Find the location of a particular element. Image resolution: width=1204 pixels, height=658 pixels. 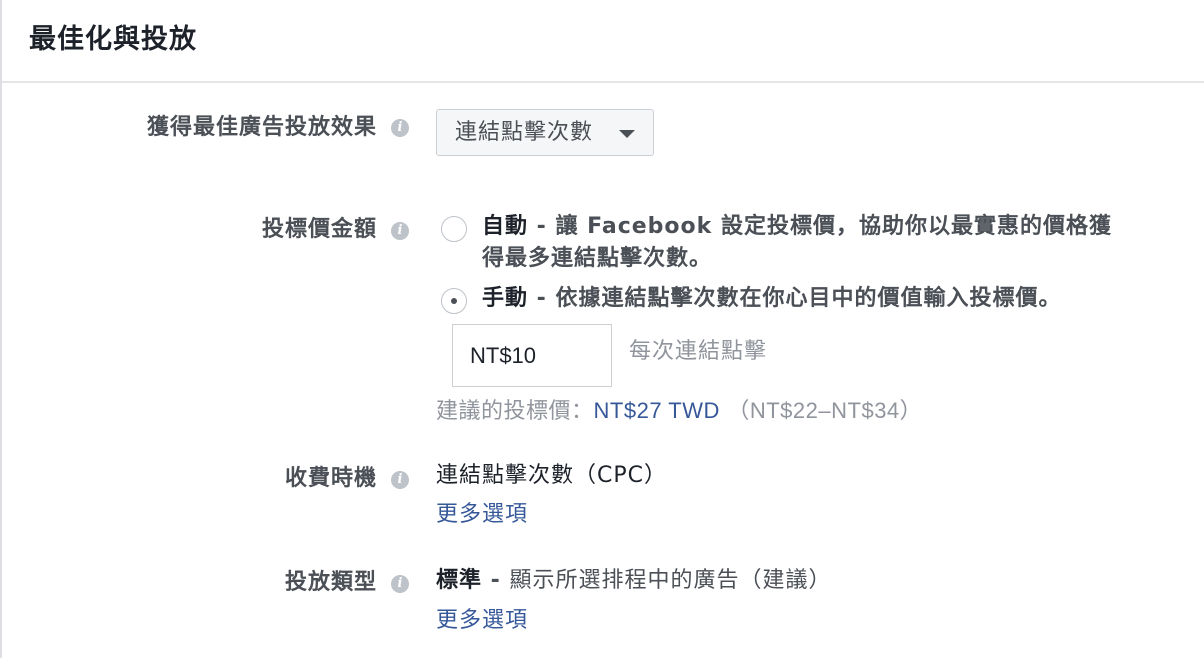

charge-label: 收費時機 is located at coordinates (330, 478).